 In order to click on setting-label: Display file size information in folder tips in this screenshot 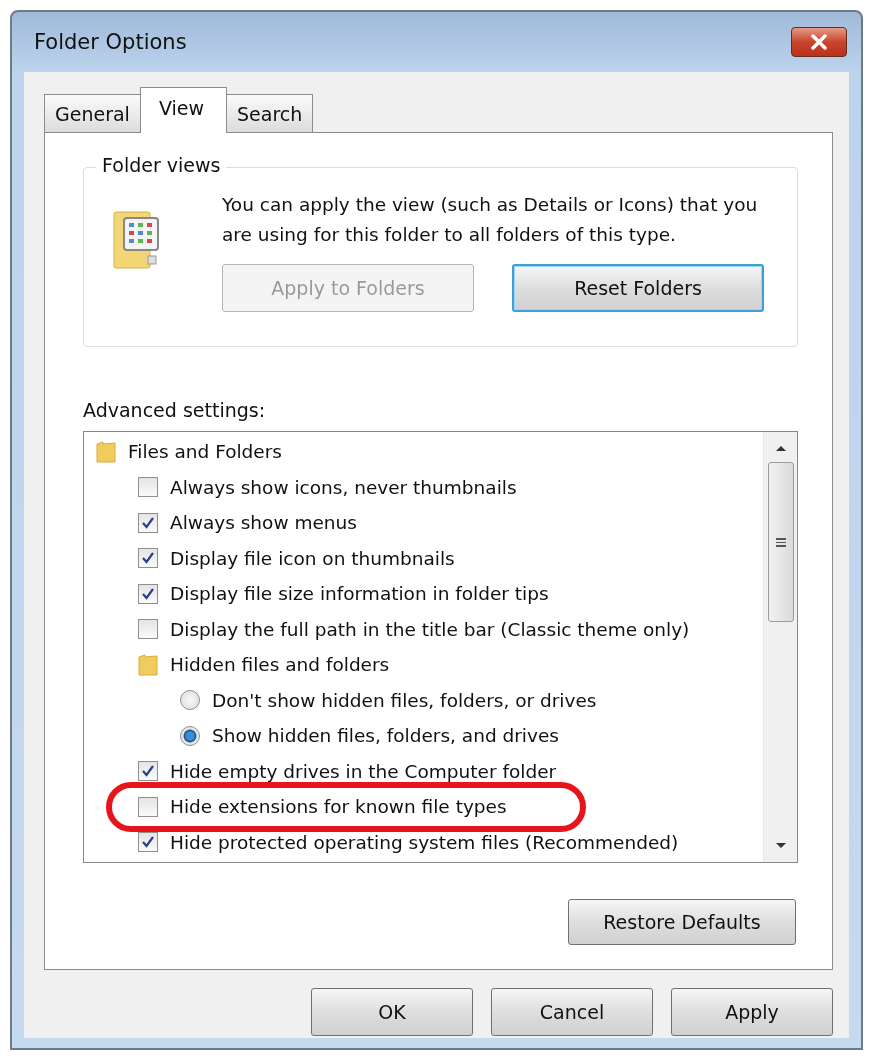, I will do `click(359, 594)`.